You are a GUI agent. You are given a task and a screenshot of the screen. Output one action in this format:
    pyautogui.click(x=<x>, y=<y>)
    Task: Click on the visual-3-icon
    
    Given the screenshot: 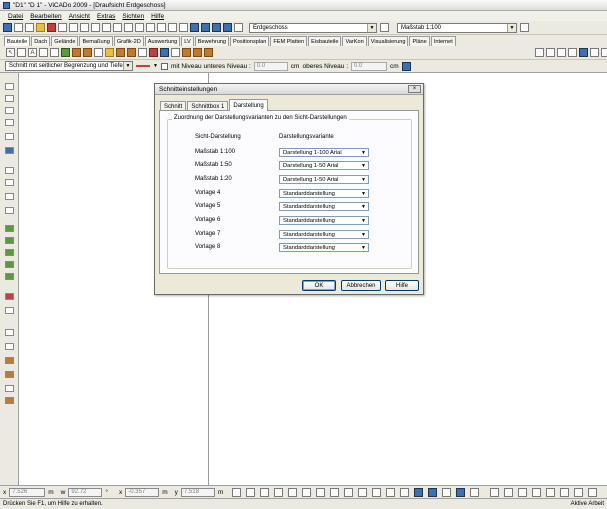 What is the action you would take?
    pyautogui.click(x=561, y=52)
    